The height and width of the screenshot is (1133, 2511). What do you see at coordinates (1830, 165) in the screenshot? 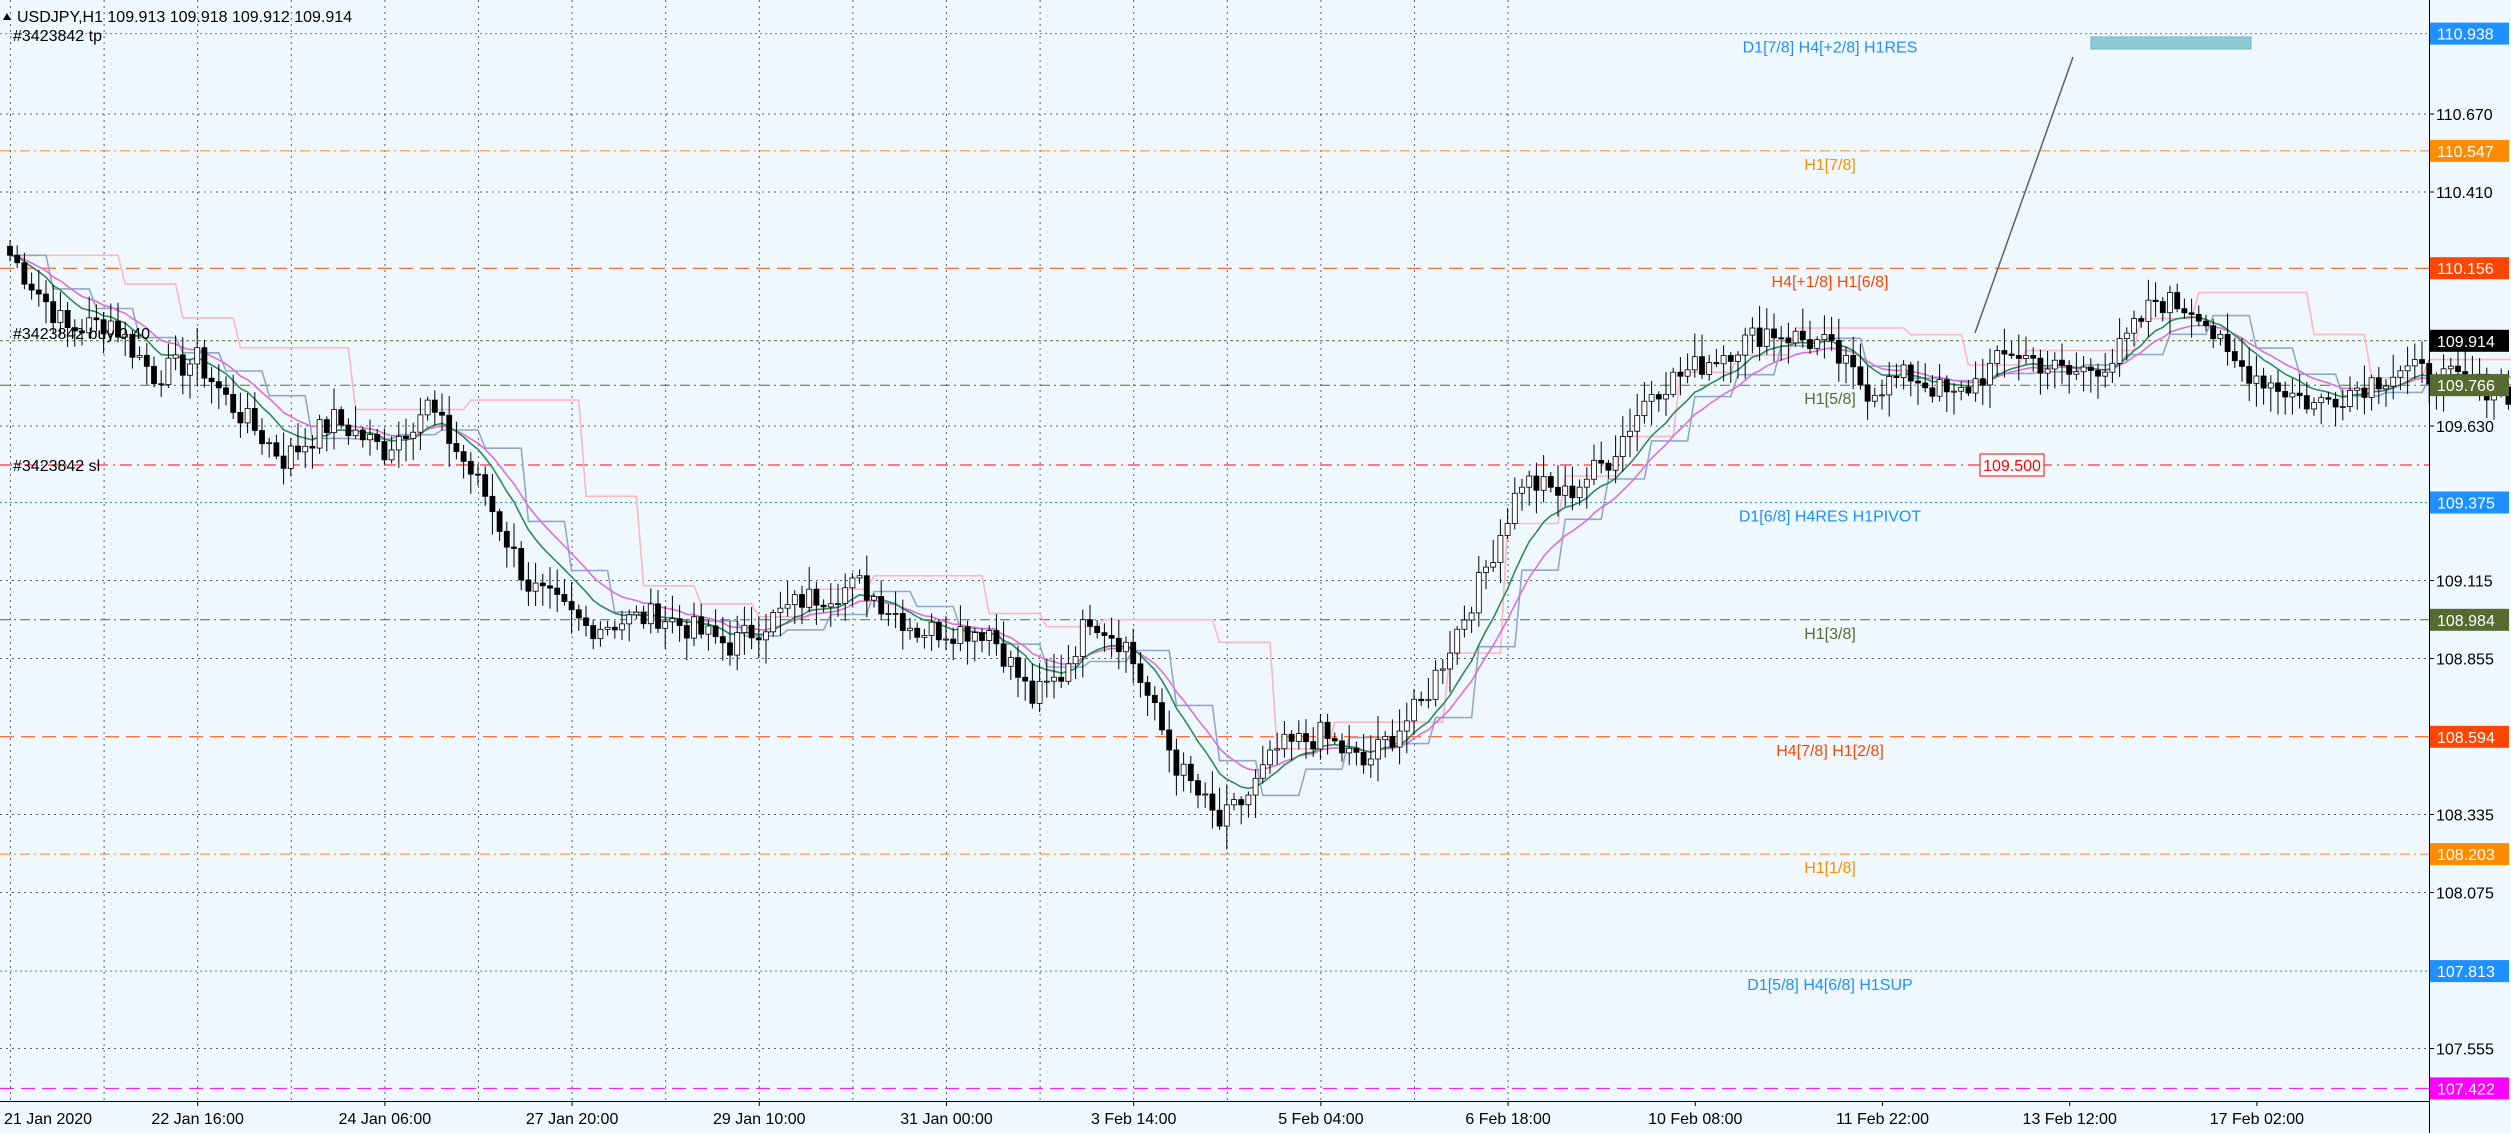
I see `level-label: H1[7/8]` at bounding box center [1830, 165].